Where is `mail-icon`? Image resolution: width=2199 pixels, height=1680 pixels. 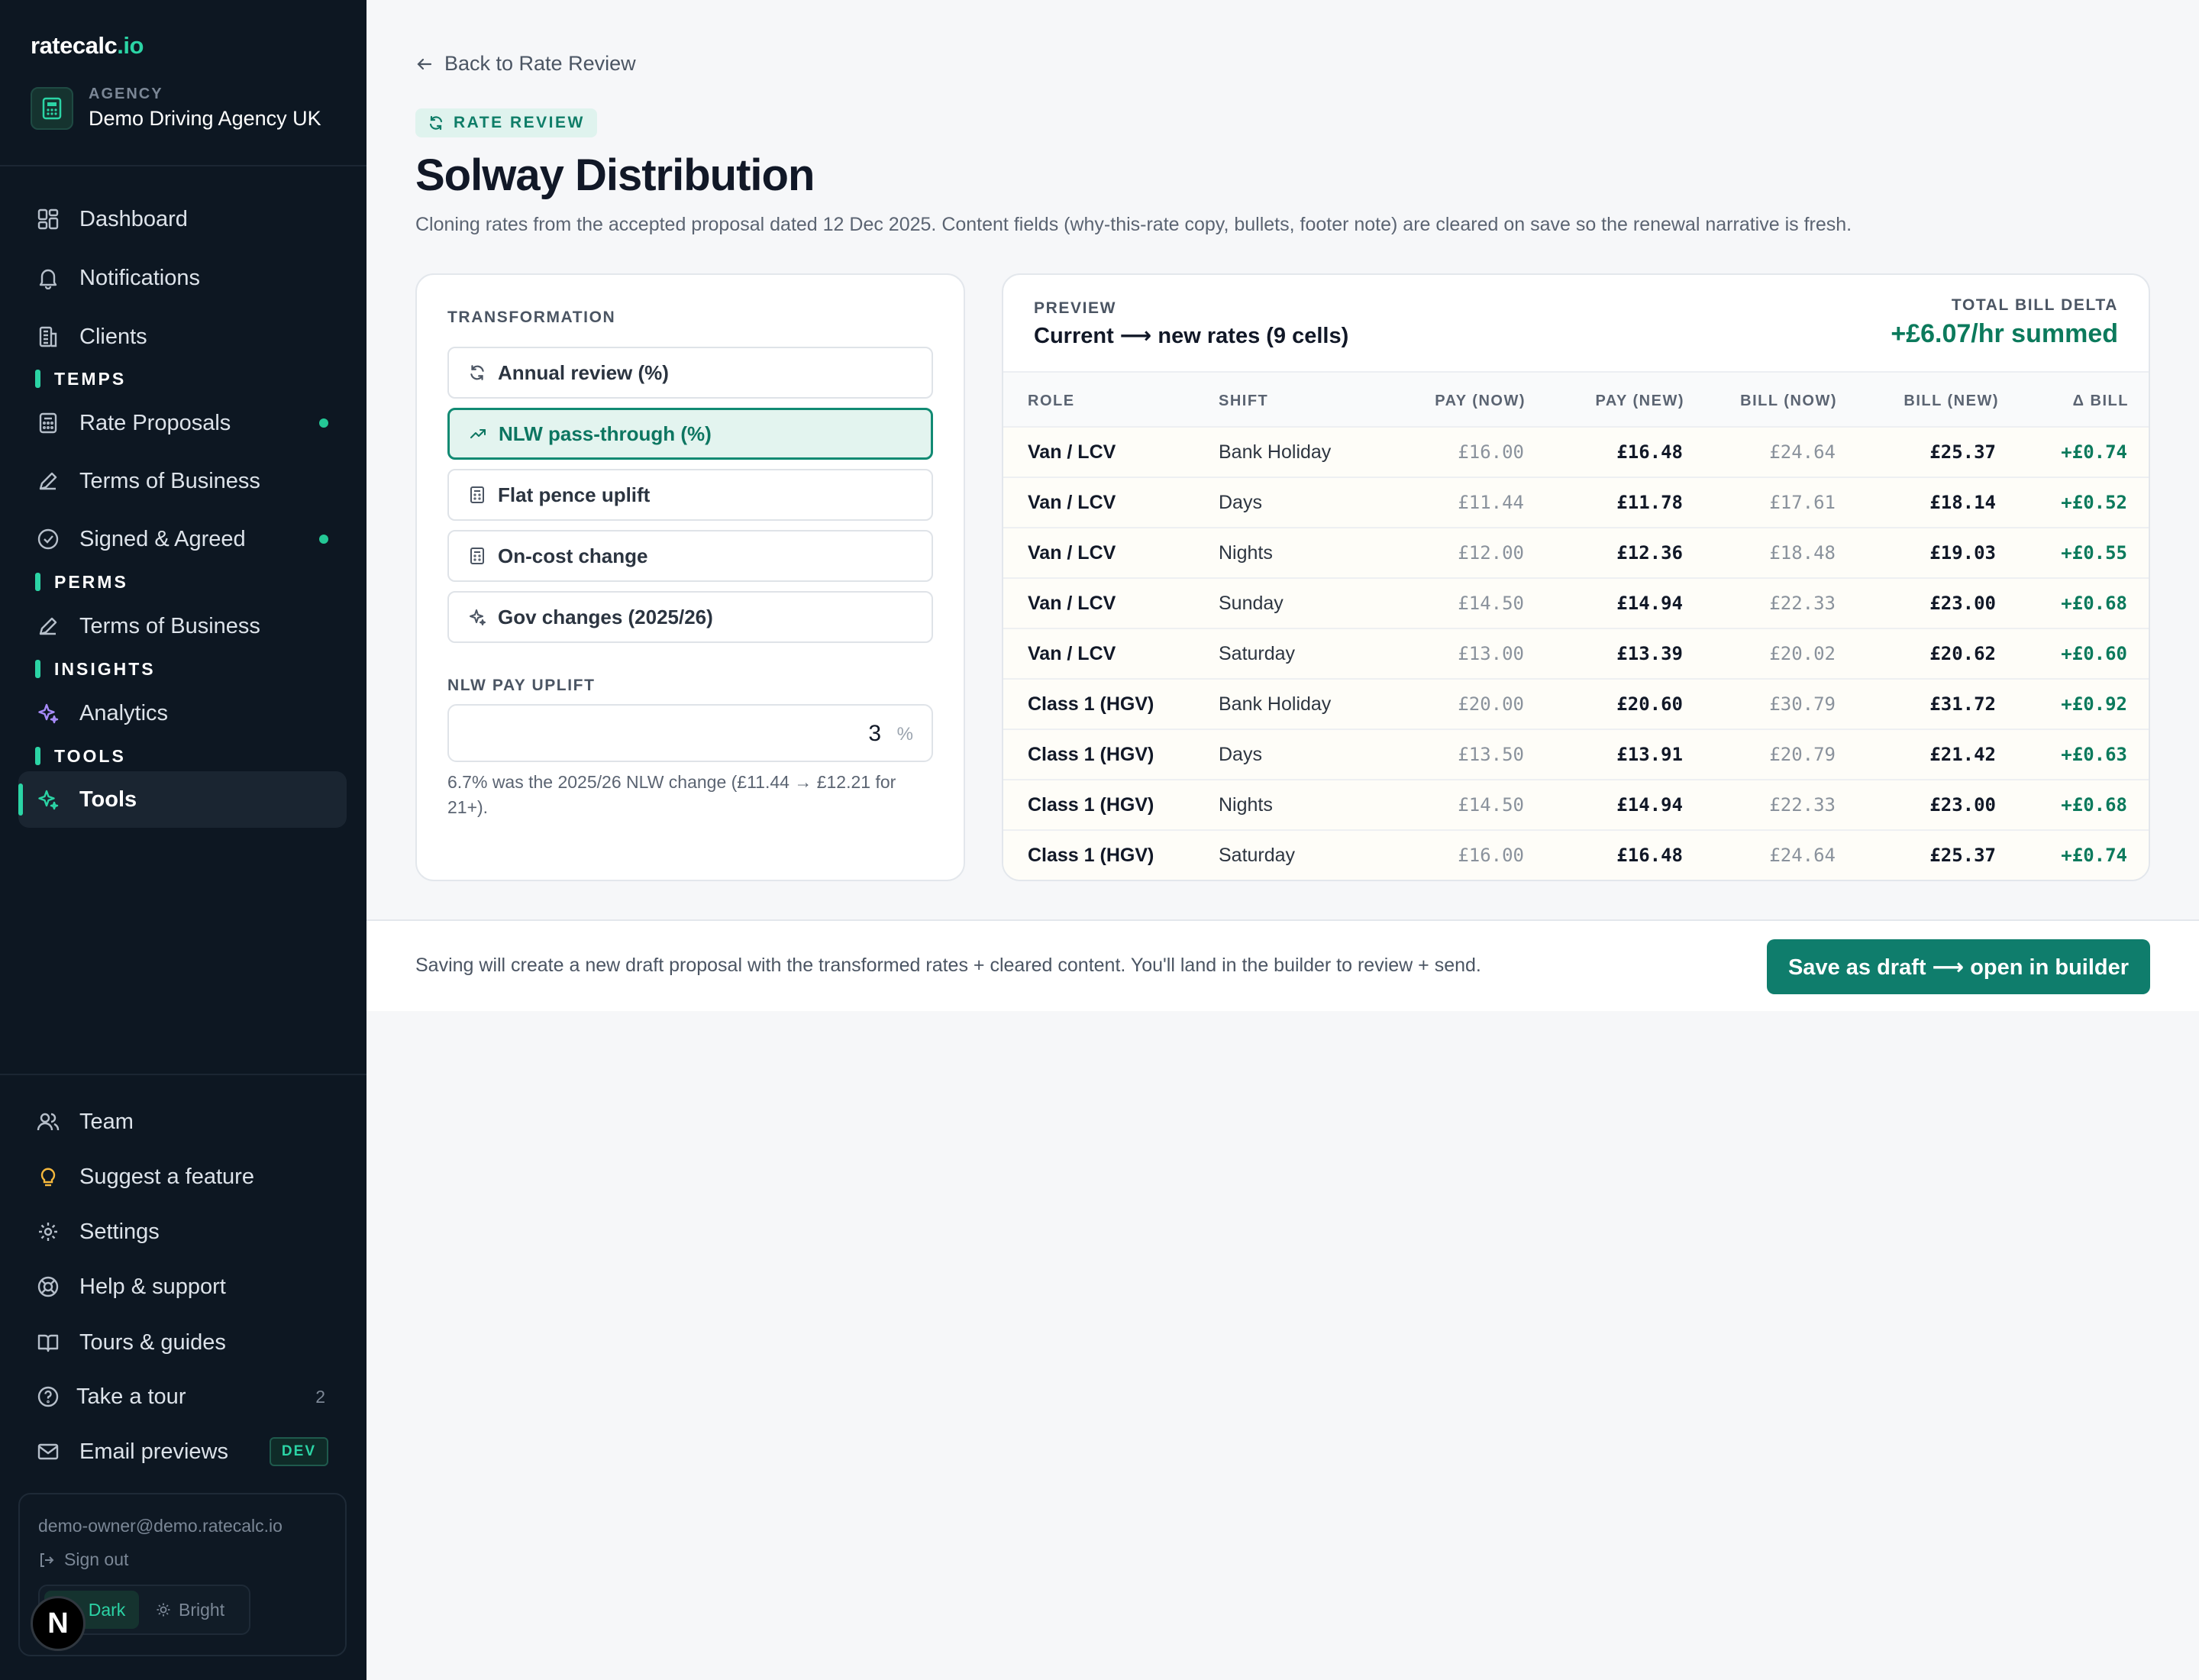
mail-icon is located at coordinates (48, 1452).